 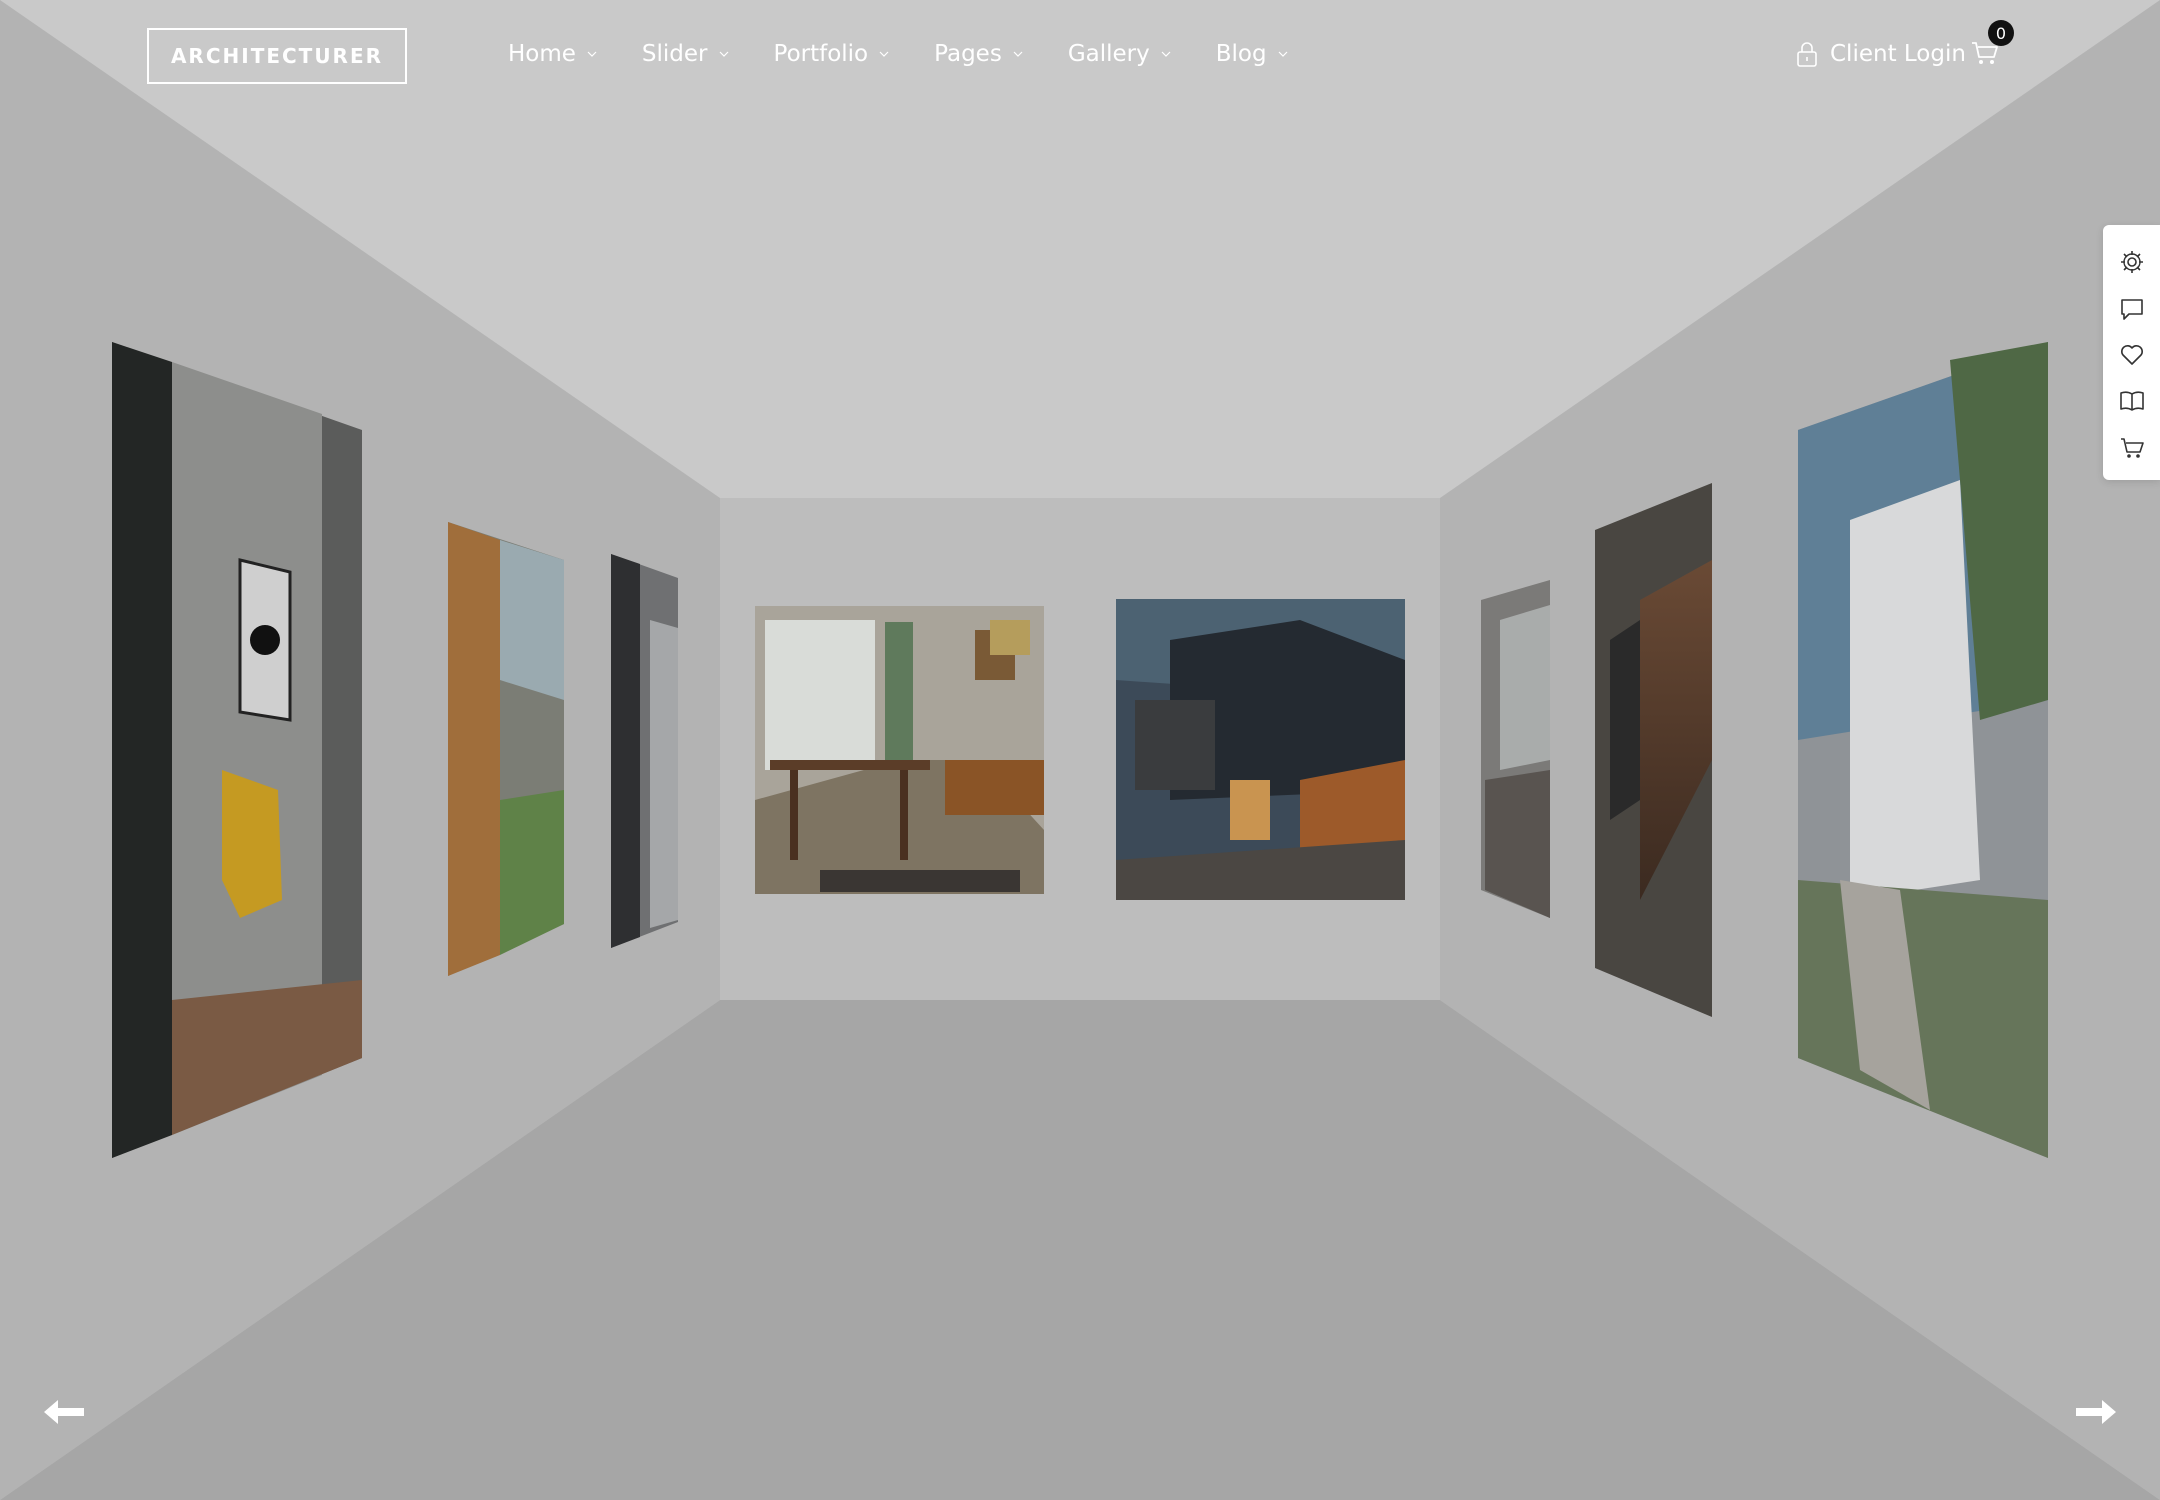 I want to click on nav-item-slider: Slider, so click(x=686, y=54).